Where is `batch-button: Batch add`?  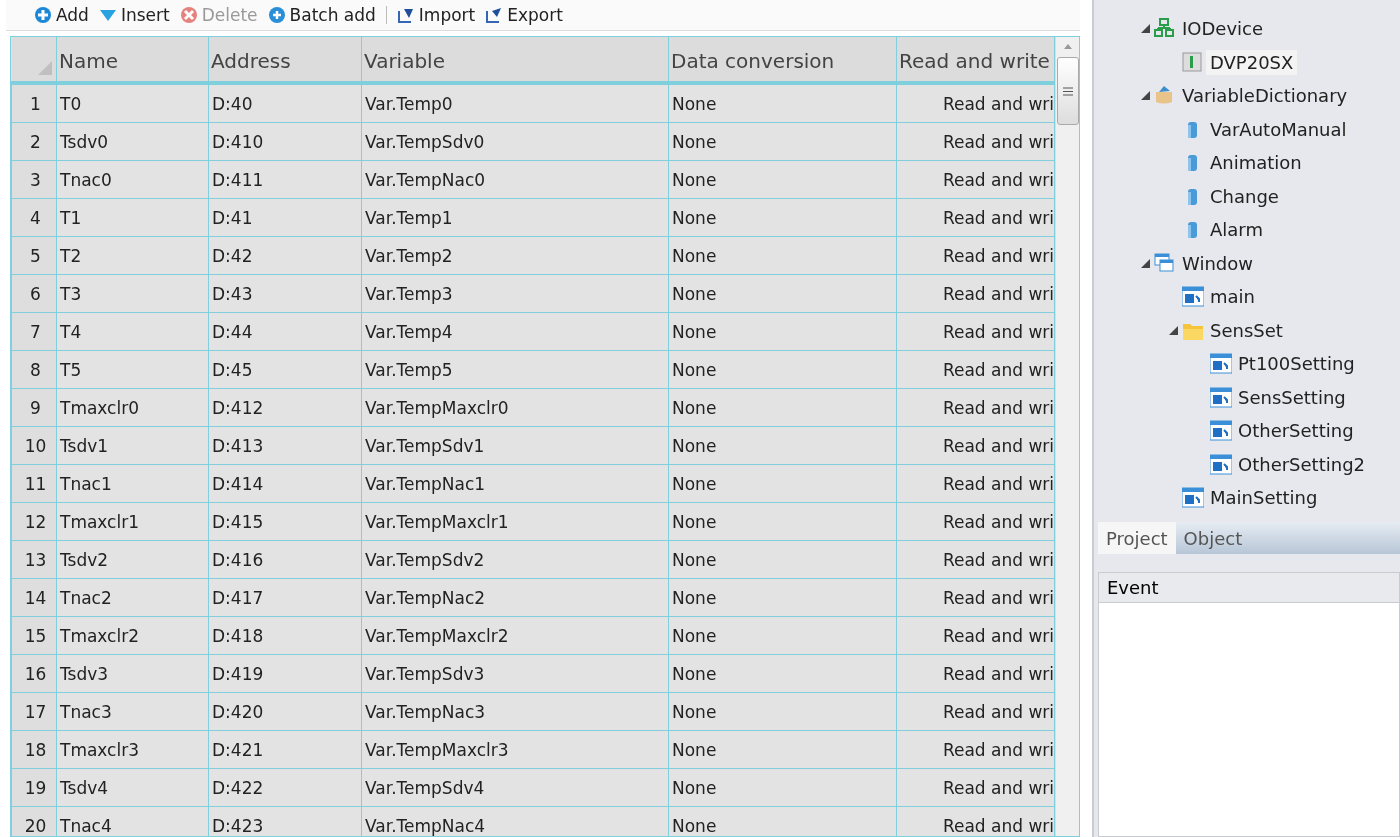 batch-button: Batch add is located at coordinates (321, 15).